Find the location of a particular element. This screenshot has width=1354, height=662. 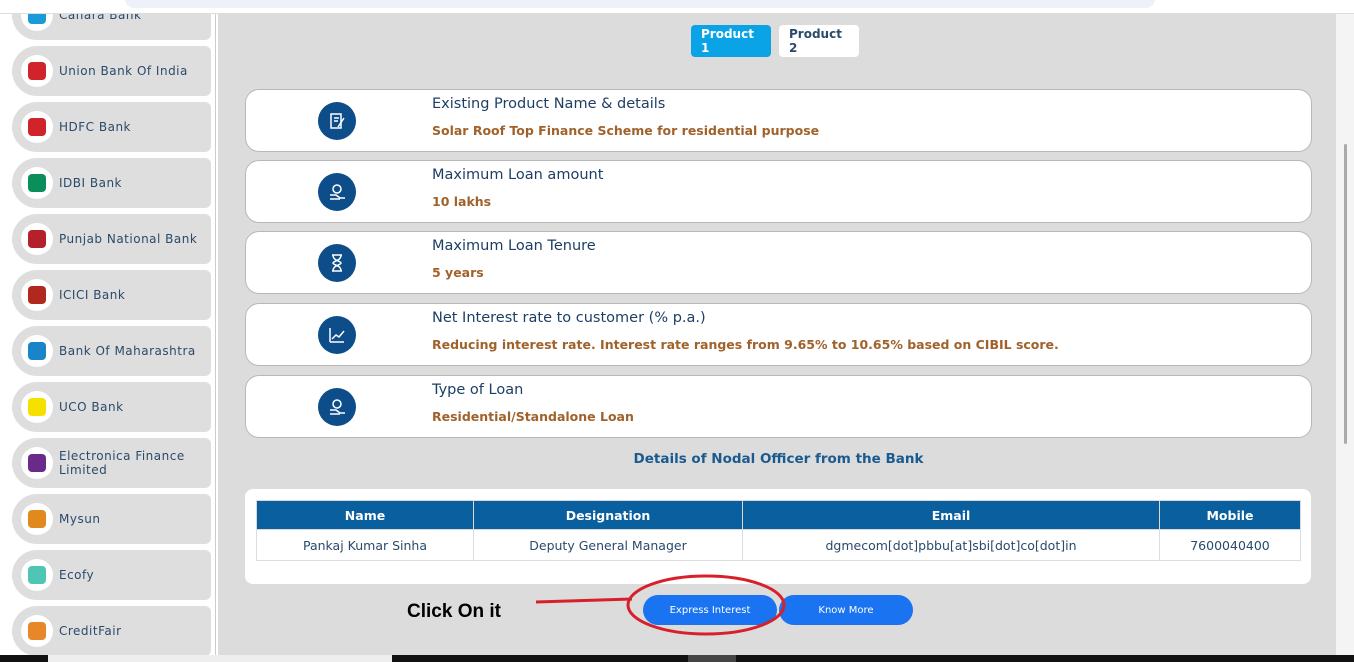

detail-value: 10 lakhs is located at coordinates (462, 201).